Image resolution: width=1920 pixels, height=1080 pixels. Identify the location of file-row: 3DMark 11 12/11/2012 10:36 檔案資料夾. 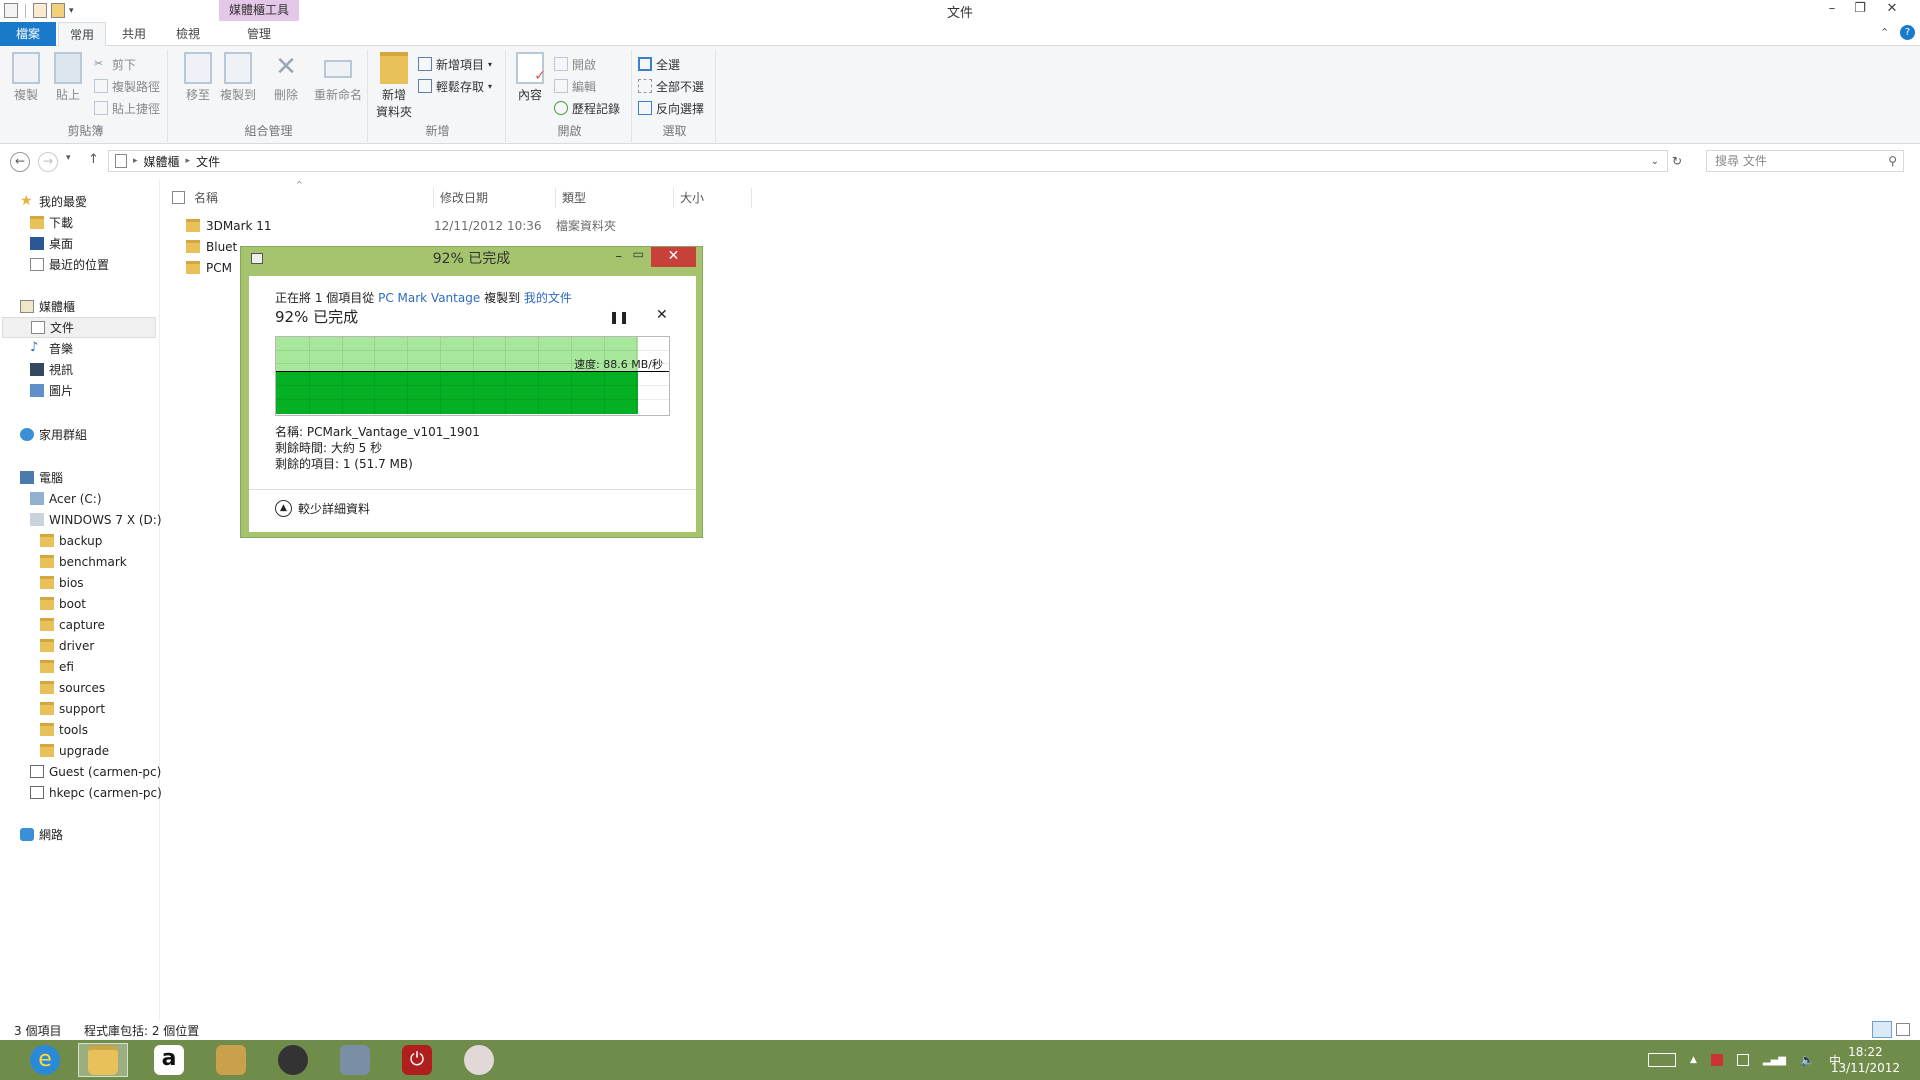
(466, 225).